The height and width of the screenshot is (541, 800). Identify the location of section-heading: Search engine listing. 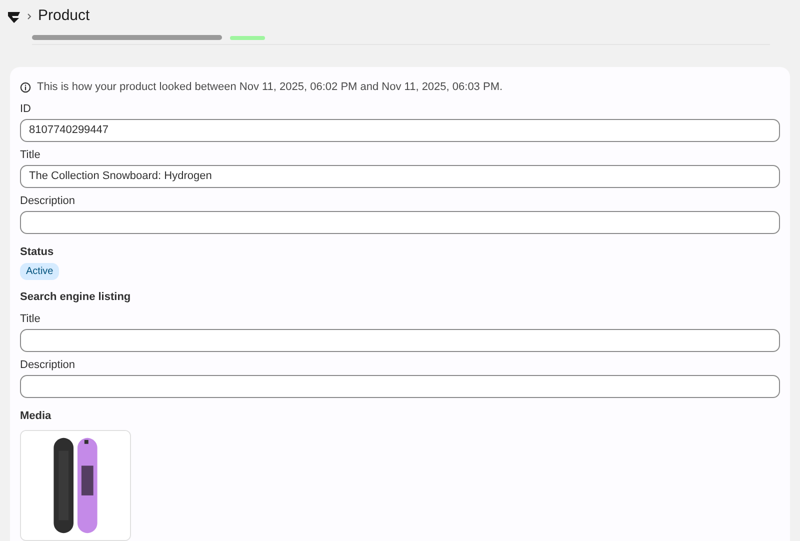
(76, 297).